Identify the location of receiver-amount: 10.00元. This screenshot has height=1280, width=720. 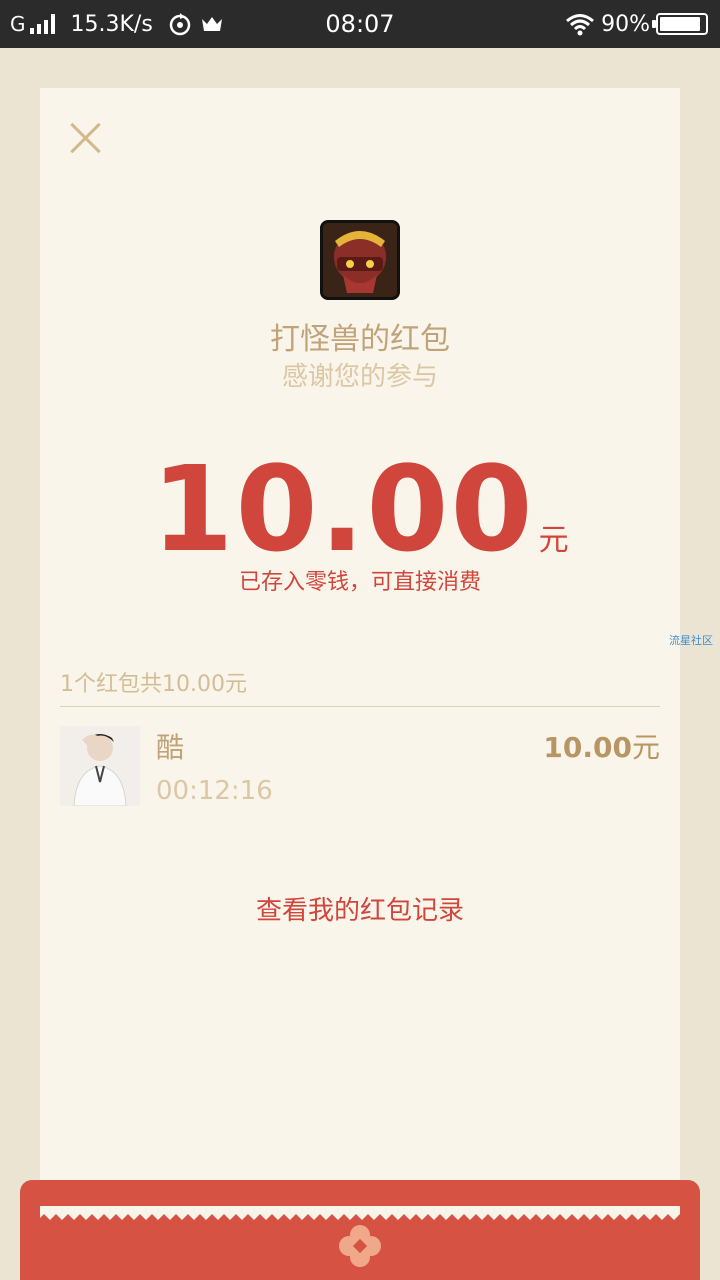
(601, 746).